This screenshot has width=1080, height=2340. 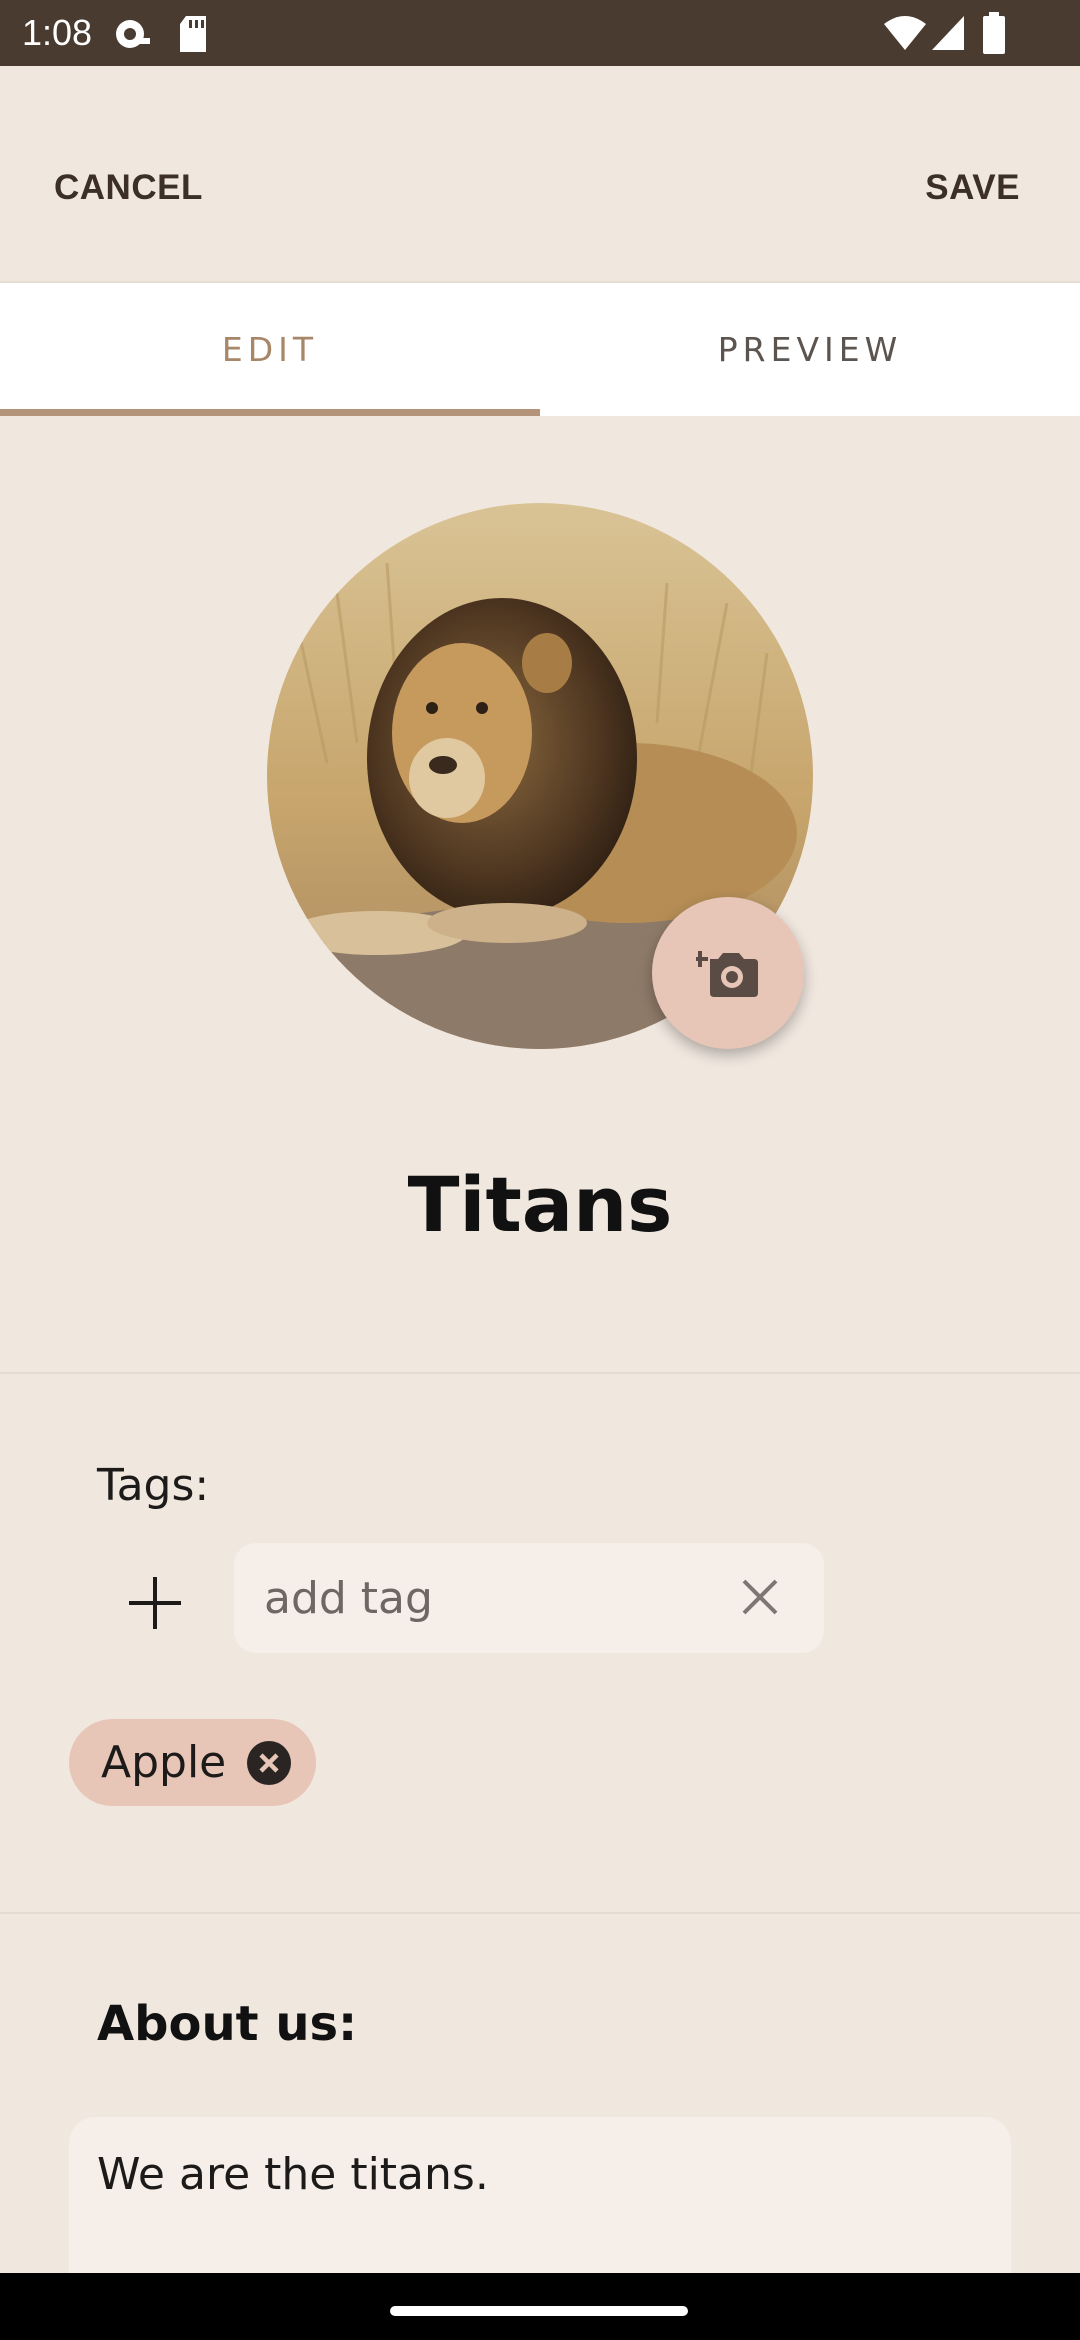 I want to click on add-tag-button, so click(x=155, y=1605).